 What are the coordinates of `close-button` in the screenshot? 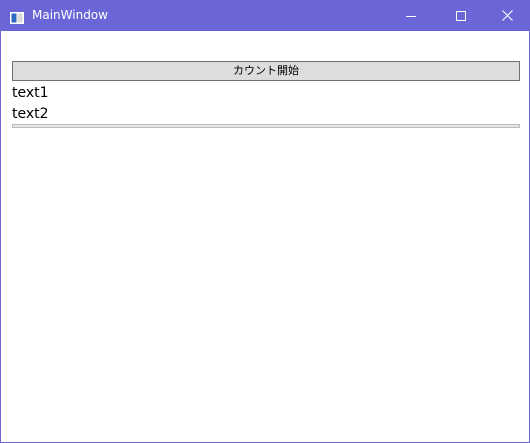 It's located at (507, 15).